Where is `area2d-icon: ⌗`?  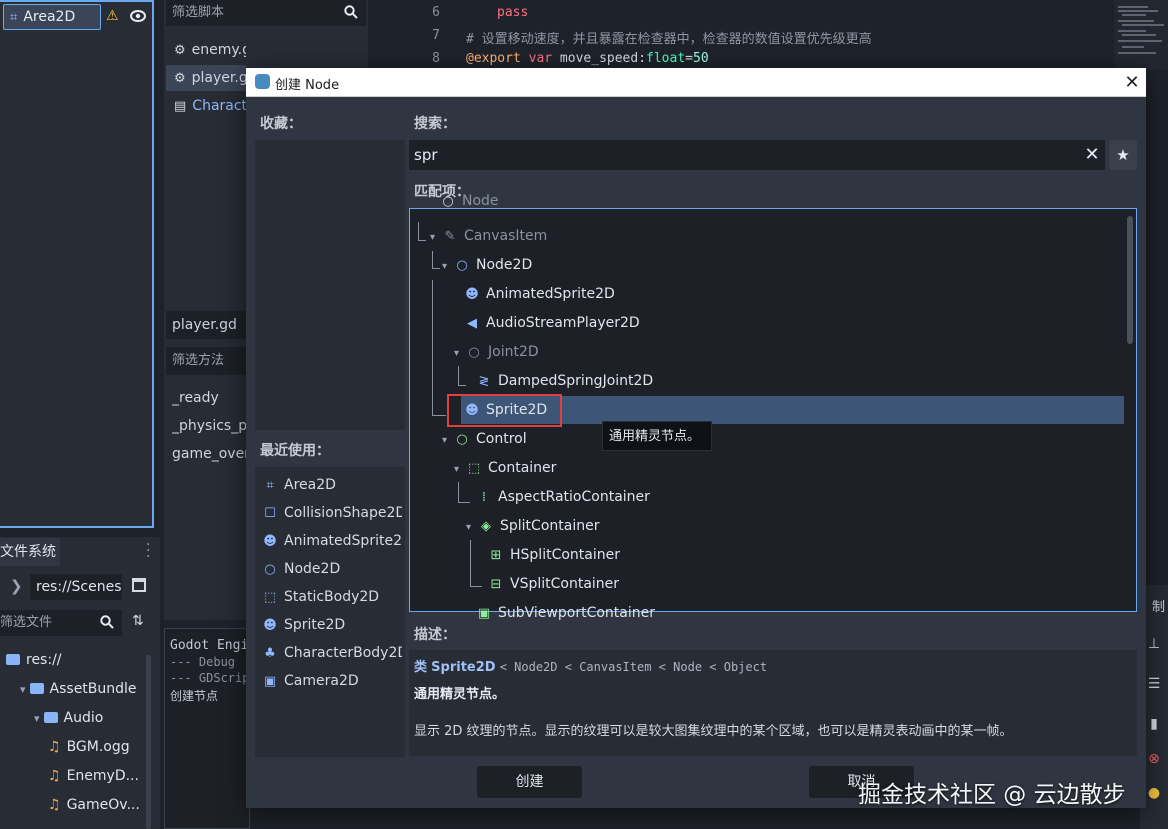
area2d-icon: ⌗ is located at coordinates (270, 485).